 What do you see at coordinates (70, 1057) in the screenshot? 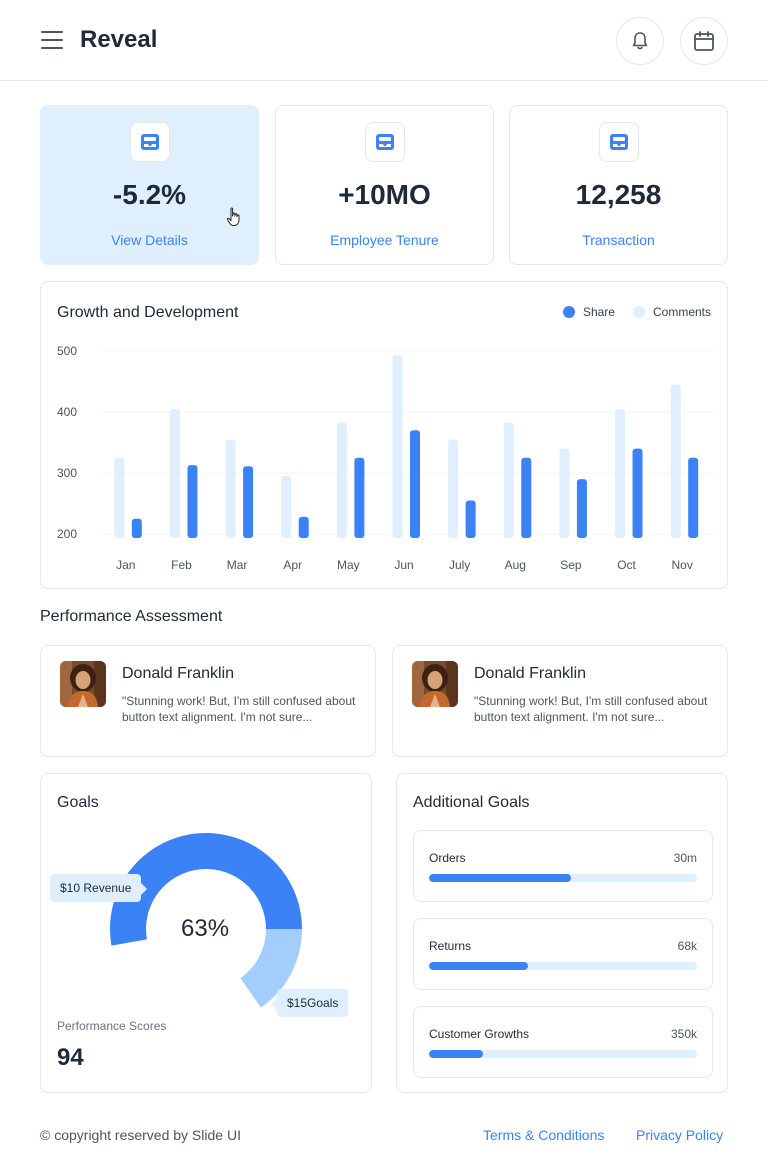
I see `performance-scores-value: 94` at bounding box center [70, 1057].